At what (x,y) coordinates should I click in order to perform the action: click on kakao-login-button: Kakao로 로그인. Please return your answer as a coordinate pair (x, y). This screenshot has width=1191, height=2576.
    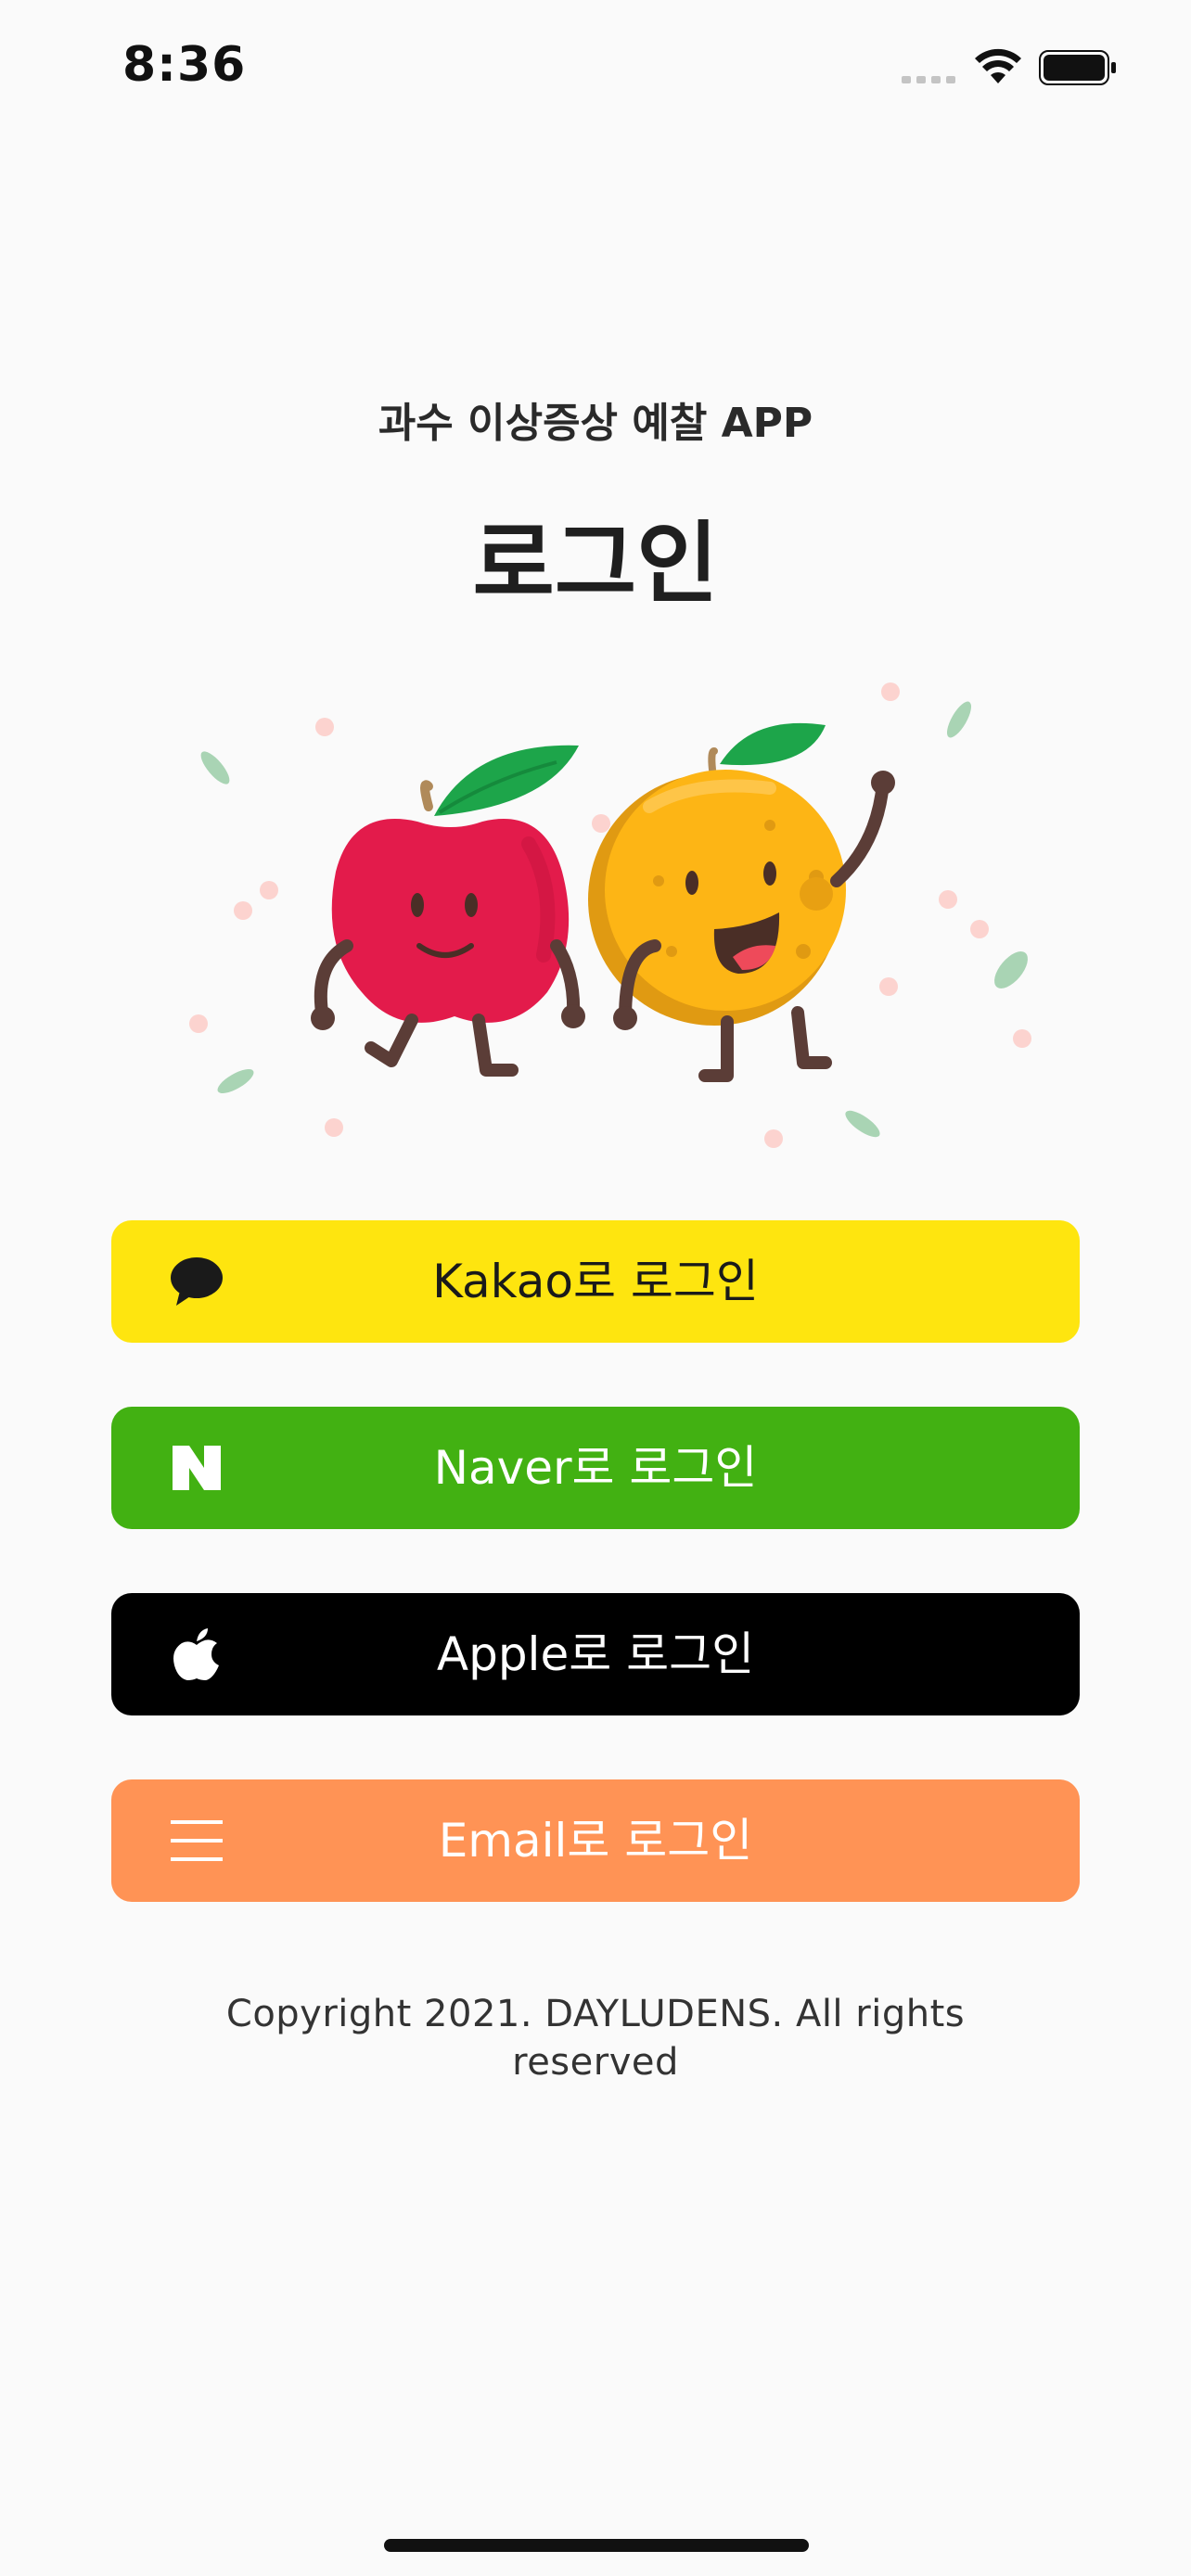
    Looking at the image, I should click on (595, 1281).